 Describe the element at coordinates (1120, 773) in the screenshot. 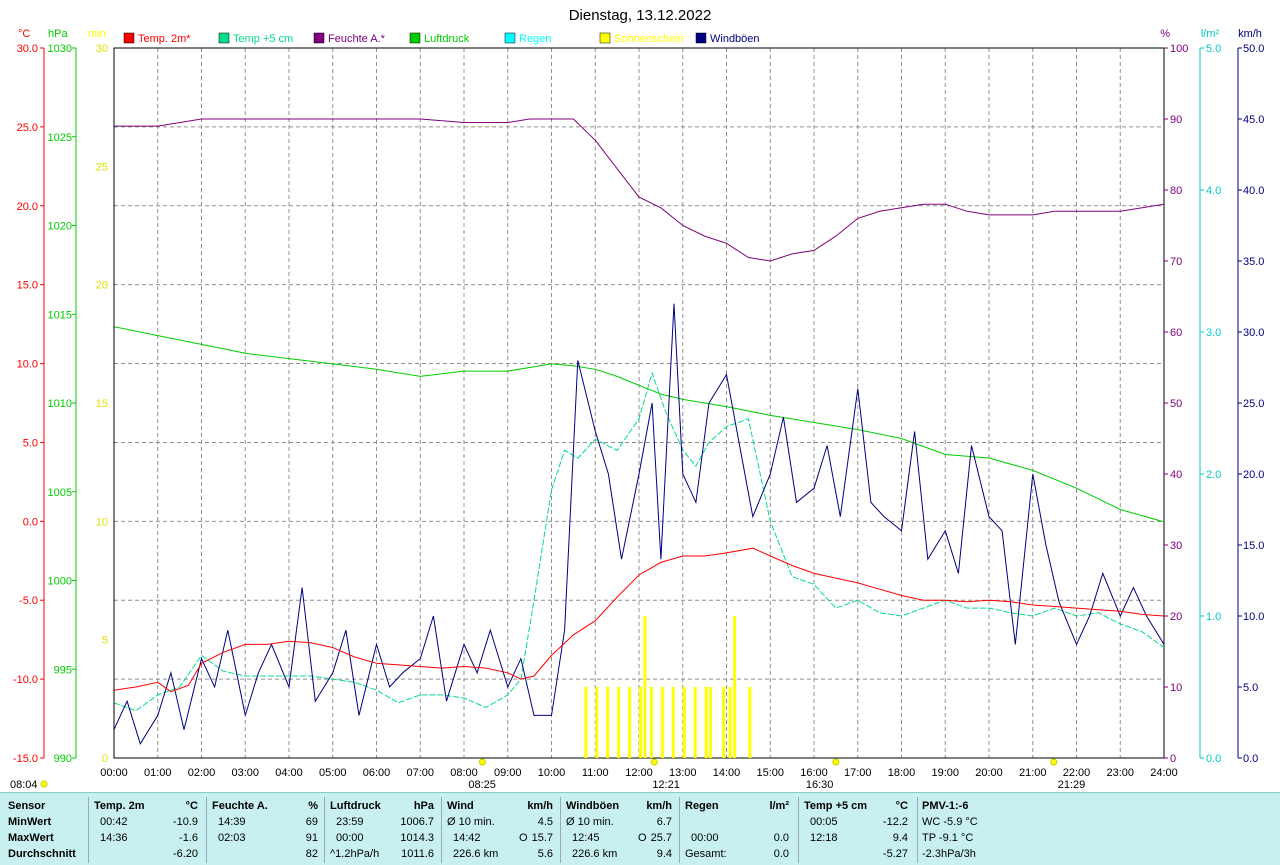

I see `tick-label-hour: 23:00` at that location.